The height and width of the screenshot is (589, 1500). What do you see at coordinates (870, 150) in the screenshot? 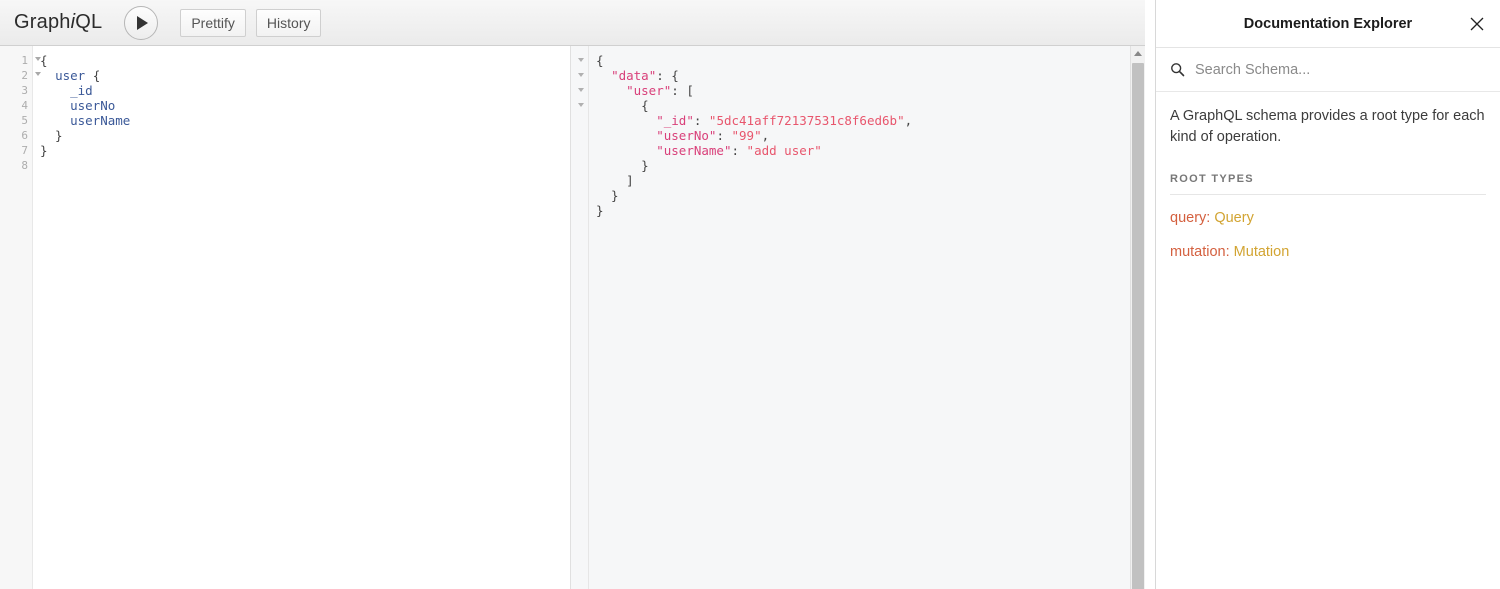
I see `r-code-line: "userName": "add user"` at bounding box center [870, 150].